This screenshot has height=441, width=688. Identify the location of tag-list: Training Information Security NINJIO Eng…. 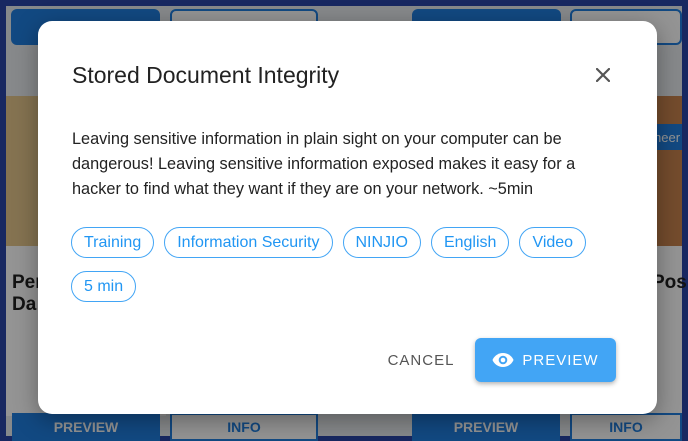
(351, 264).